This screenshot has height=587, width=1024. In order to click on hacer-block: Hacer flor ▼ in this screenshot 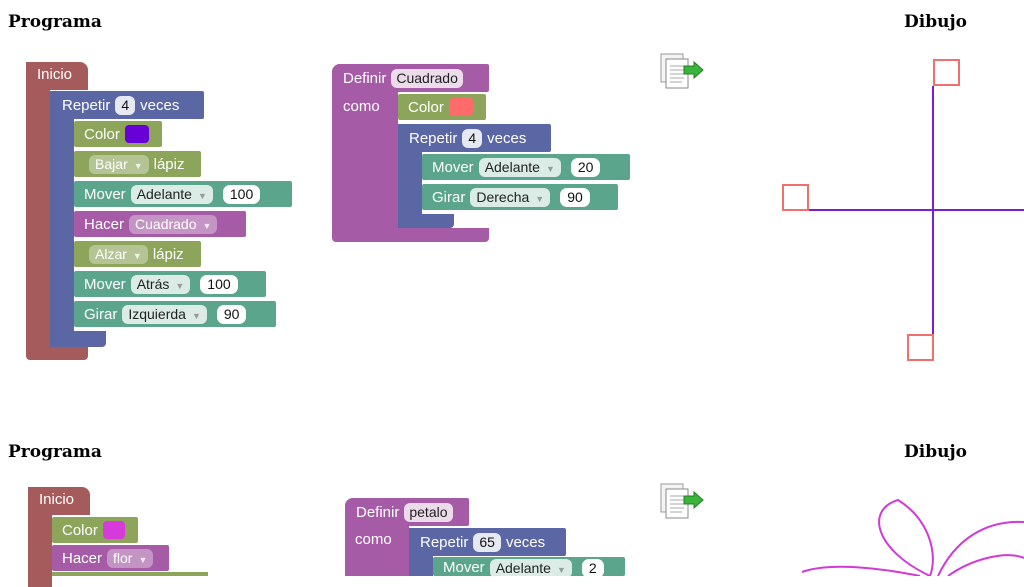, I will do `click(110, 558)`.